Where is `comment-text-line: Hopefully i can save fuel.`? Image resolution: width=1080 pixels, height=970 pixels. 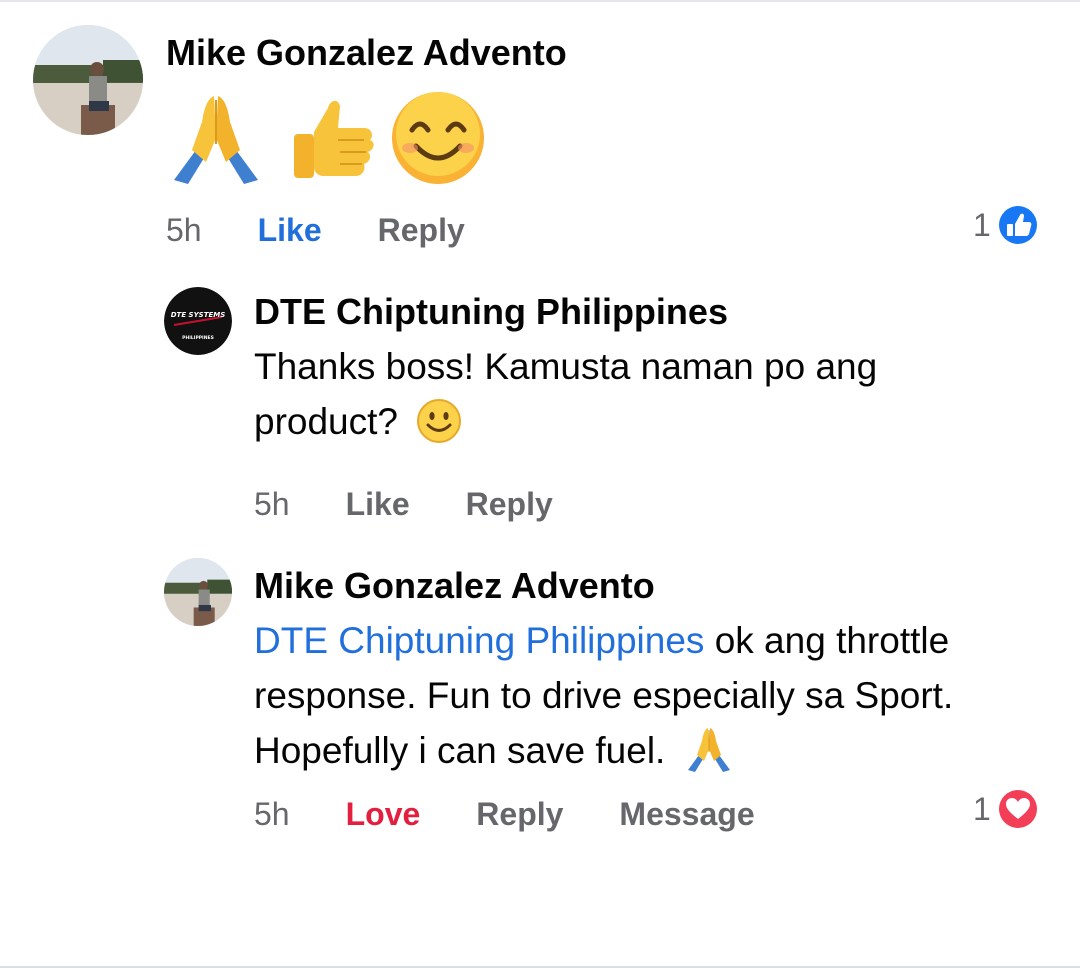
comment-text-line: Hopefully i can save fuel. is located at coordinates (603, 750).